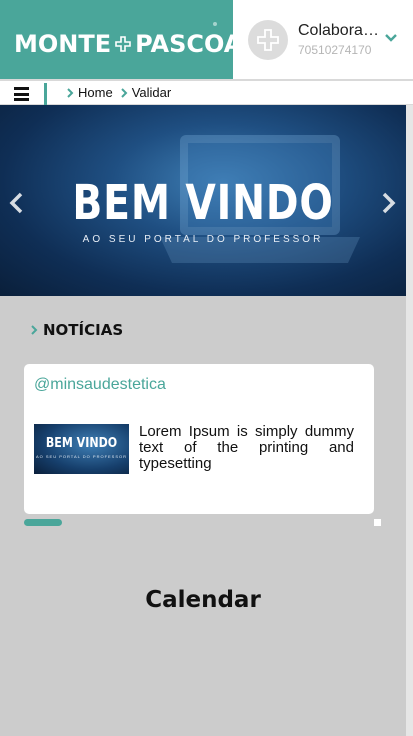 The width and height of the screenshot is (413, 736). I want to click on carousel-page-indicator-active, so click(43, 522).